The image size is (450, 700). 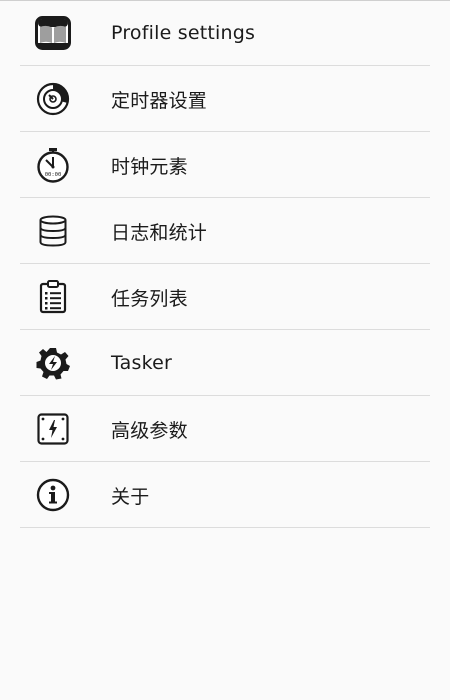 I want to click on menu-item-label: 任务列表, so click(x=149, y=298).